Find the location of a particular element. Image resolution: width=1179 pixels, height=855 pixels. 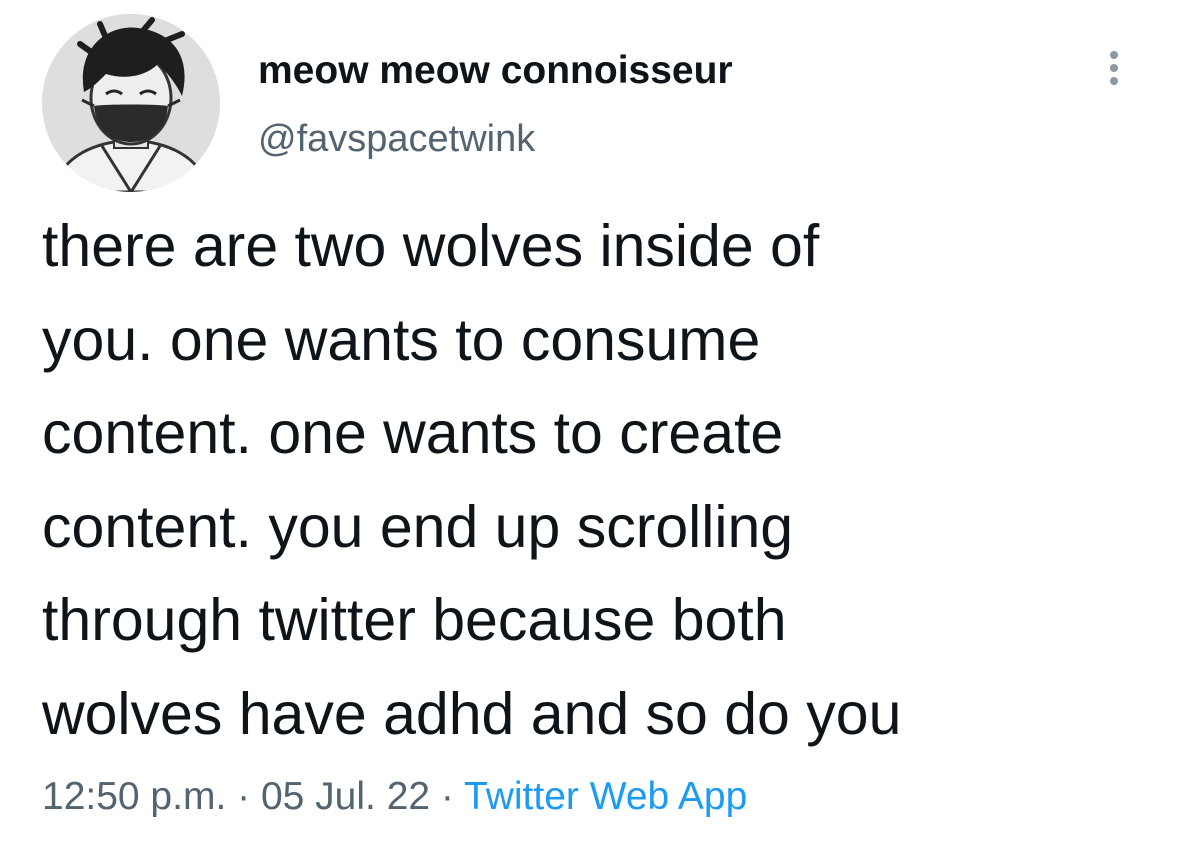

more-vertical-icon is located at coordinates (1114, 55).